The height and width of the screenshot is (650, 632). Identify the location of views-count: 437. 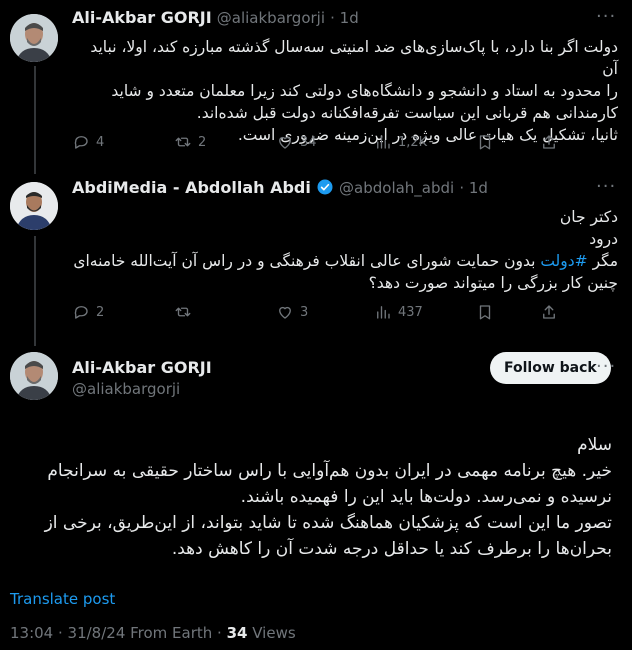
(410, 312).